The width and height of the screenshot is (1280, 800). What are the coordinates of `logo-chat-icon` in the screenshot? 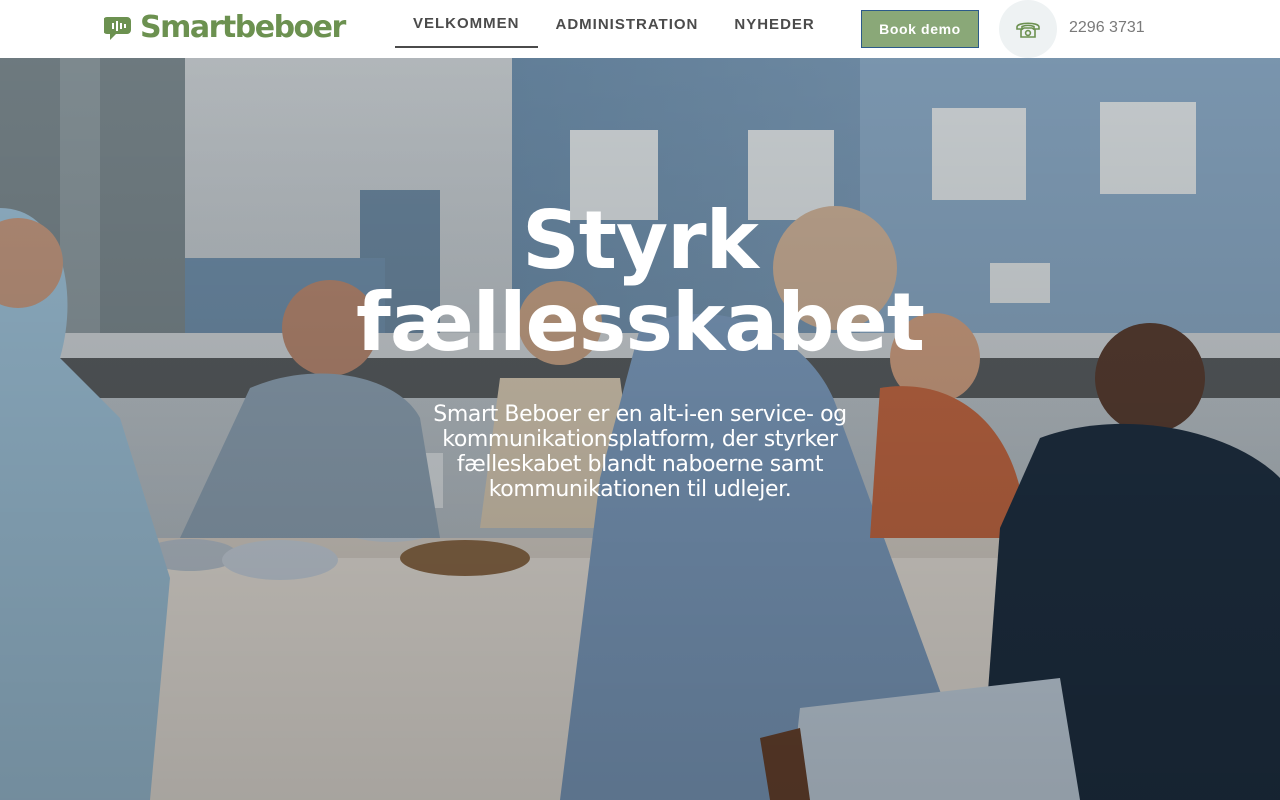 It's located at (117, 28).